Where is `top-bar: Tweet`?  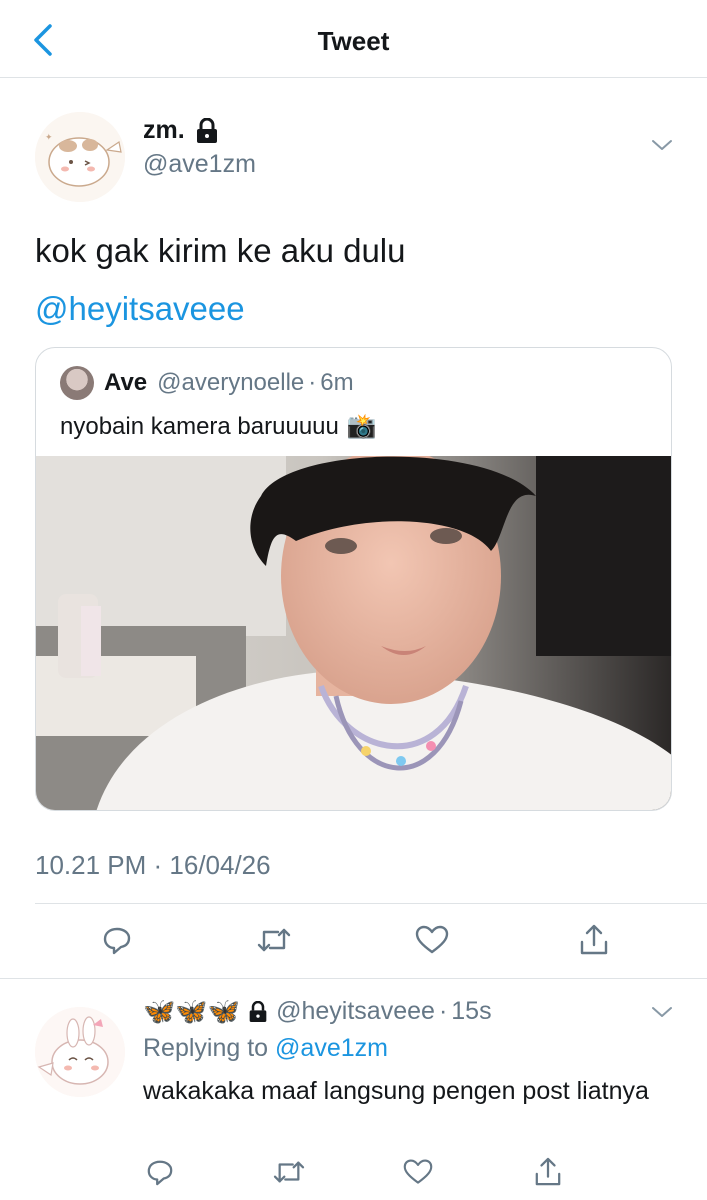 top-bar: Tweet is located at coordinates (353, 39).